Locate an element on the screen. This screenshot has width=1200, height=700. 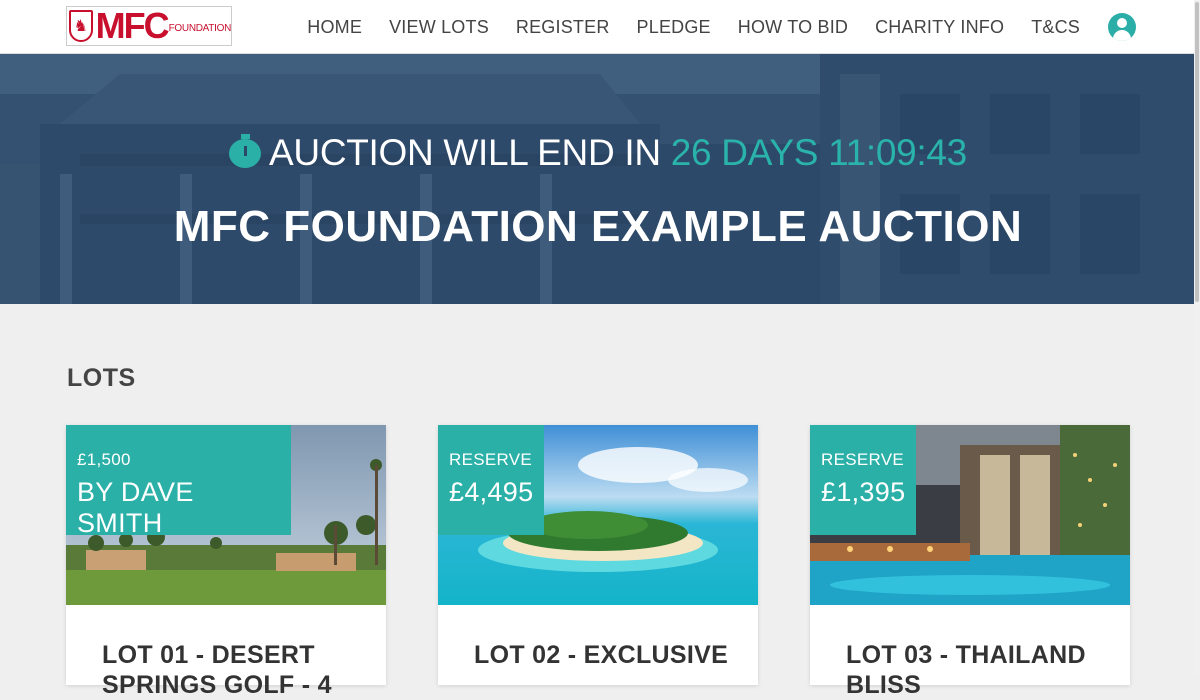
mfc-foundation-logo: ♞ MFC FOUNDATION is located at coordinates (149, 26).